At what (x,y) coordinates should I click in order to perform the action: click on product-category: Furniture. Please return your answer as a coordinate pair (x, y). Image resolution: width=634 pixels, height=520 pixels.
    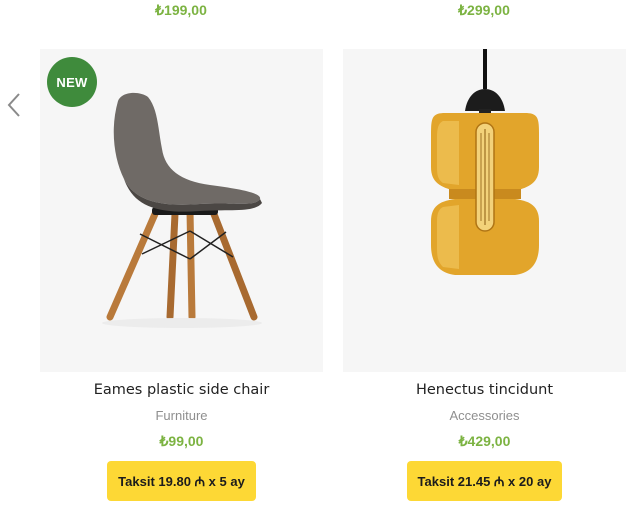
    Looking at the image, I should click on (181, 415).